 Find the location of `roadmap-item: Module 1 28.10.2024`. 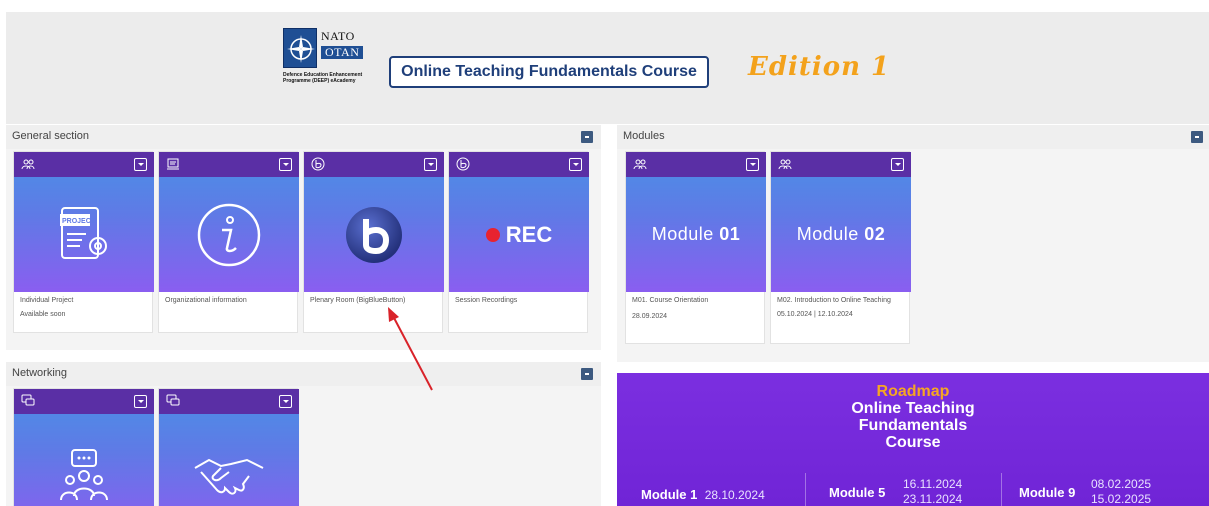

roadmap-item: Module 1 28.10.2024 is located at coordinates (703, 494).